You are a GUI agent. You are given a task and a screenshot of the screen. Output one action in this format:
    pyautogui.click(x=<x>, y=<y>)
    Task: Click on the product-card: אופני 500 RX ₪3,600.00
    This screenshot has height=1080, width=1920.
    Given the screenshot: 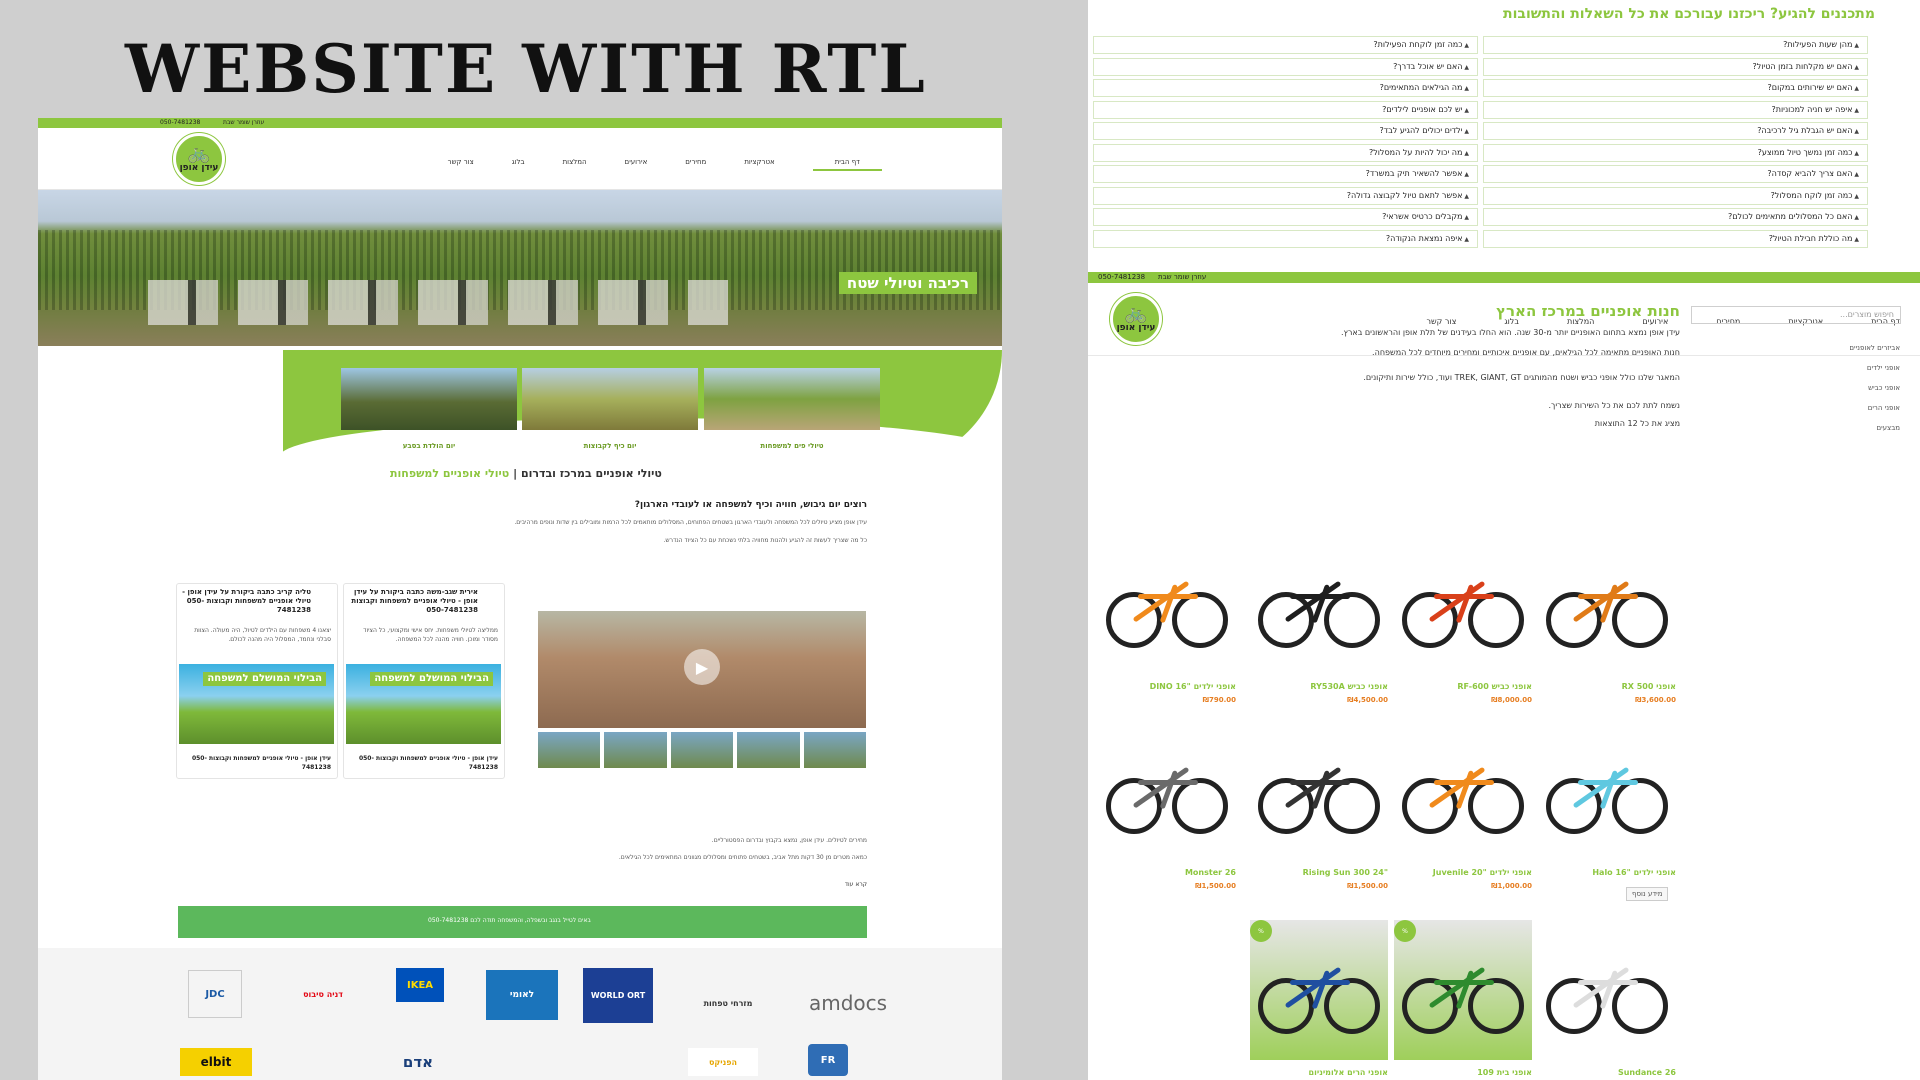 What is the action you would take?
    pyautogui.click(x=1607, y=624)
    